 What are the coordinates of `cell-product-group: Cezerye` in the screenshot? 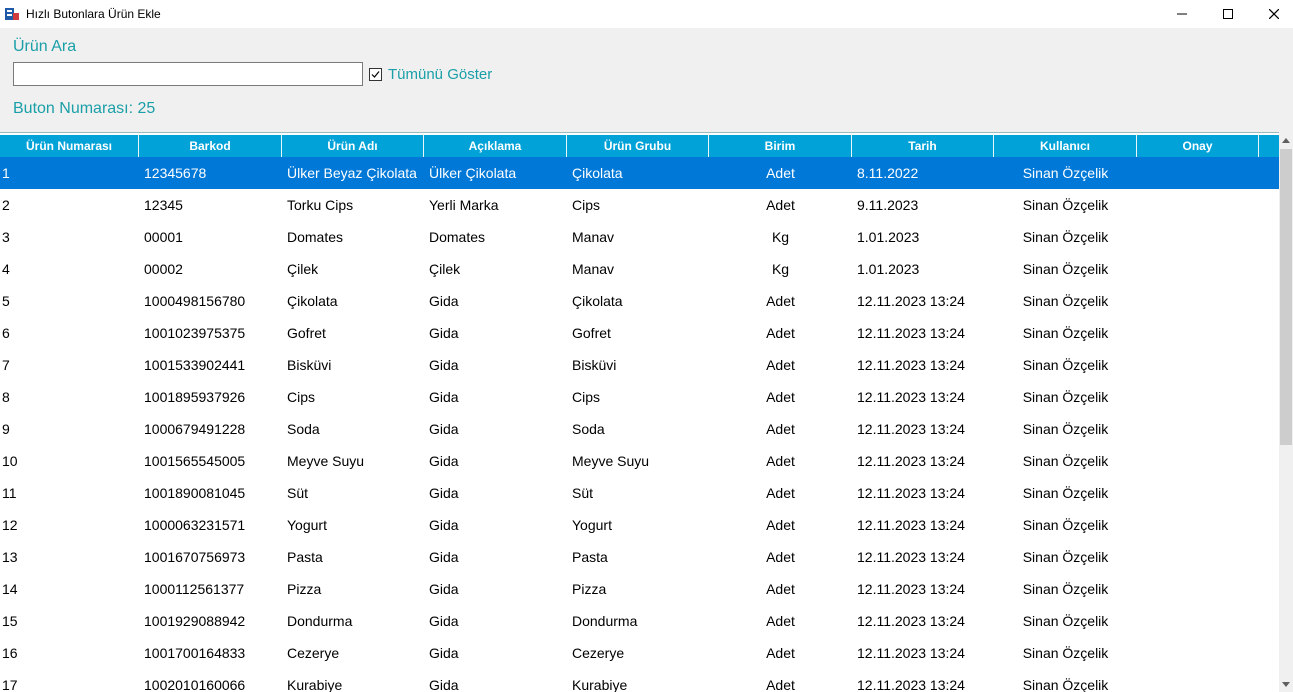 It's located at (638, 653).